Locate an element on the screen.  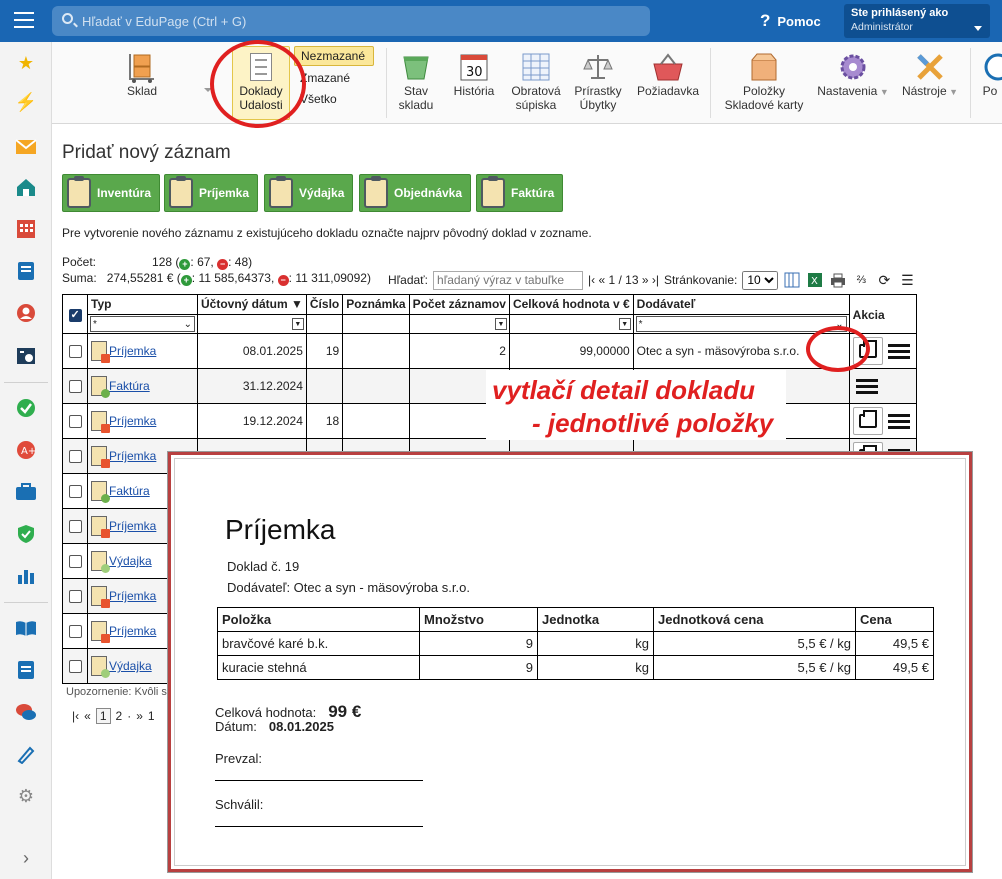
col-pocet: Počet záznamov is located at coordinates (459, 304).